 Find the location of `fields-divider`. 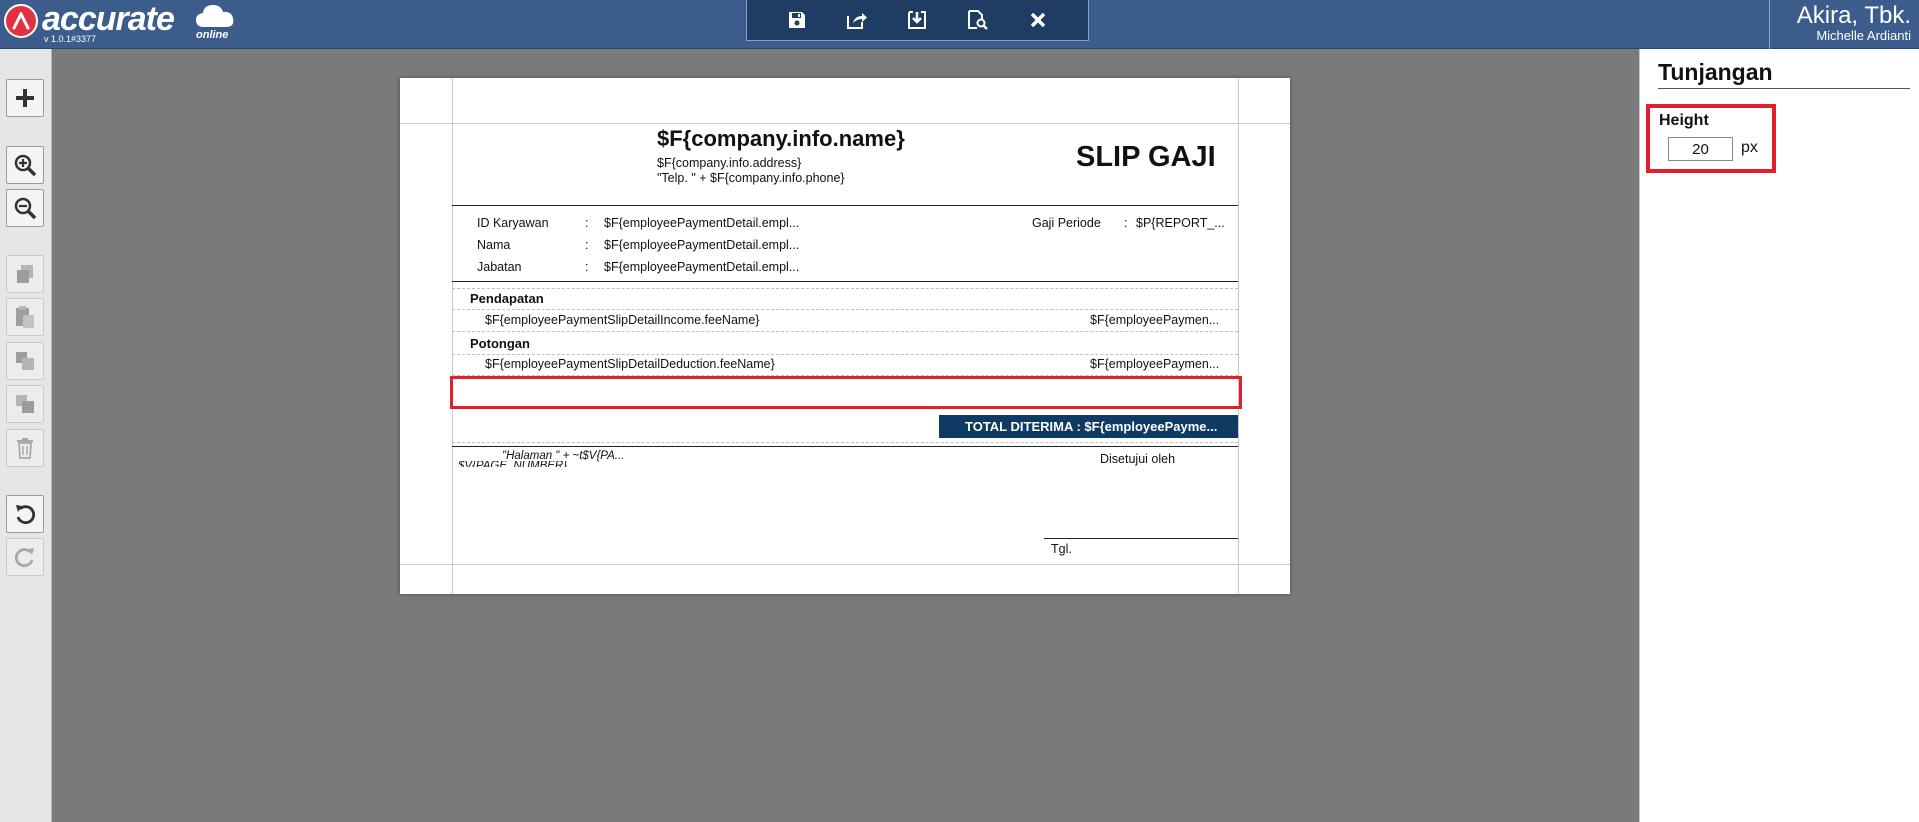

fields-divider is located at coordinates (845, 281).